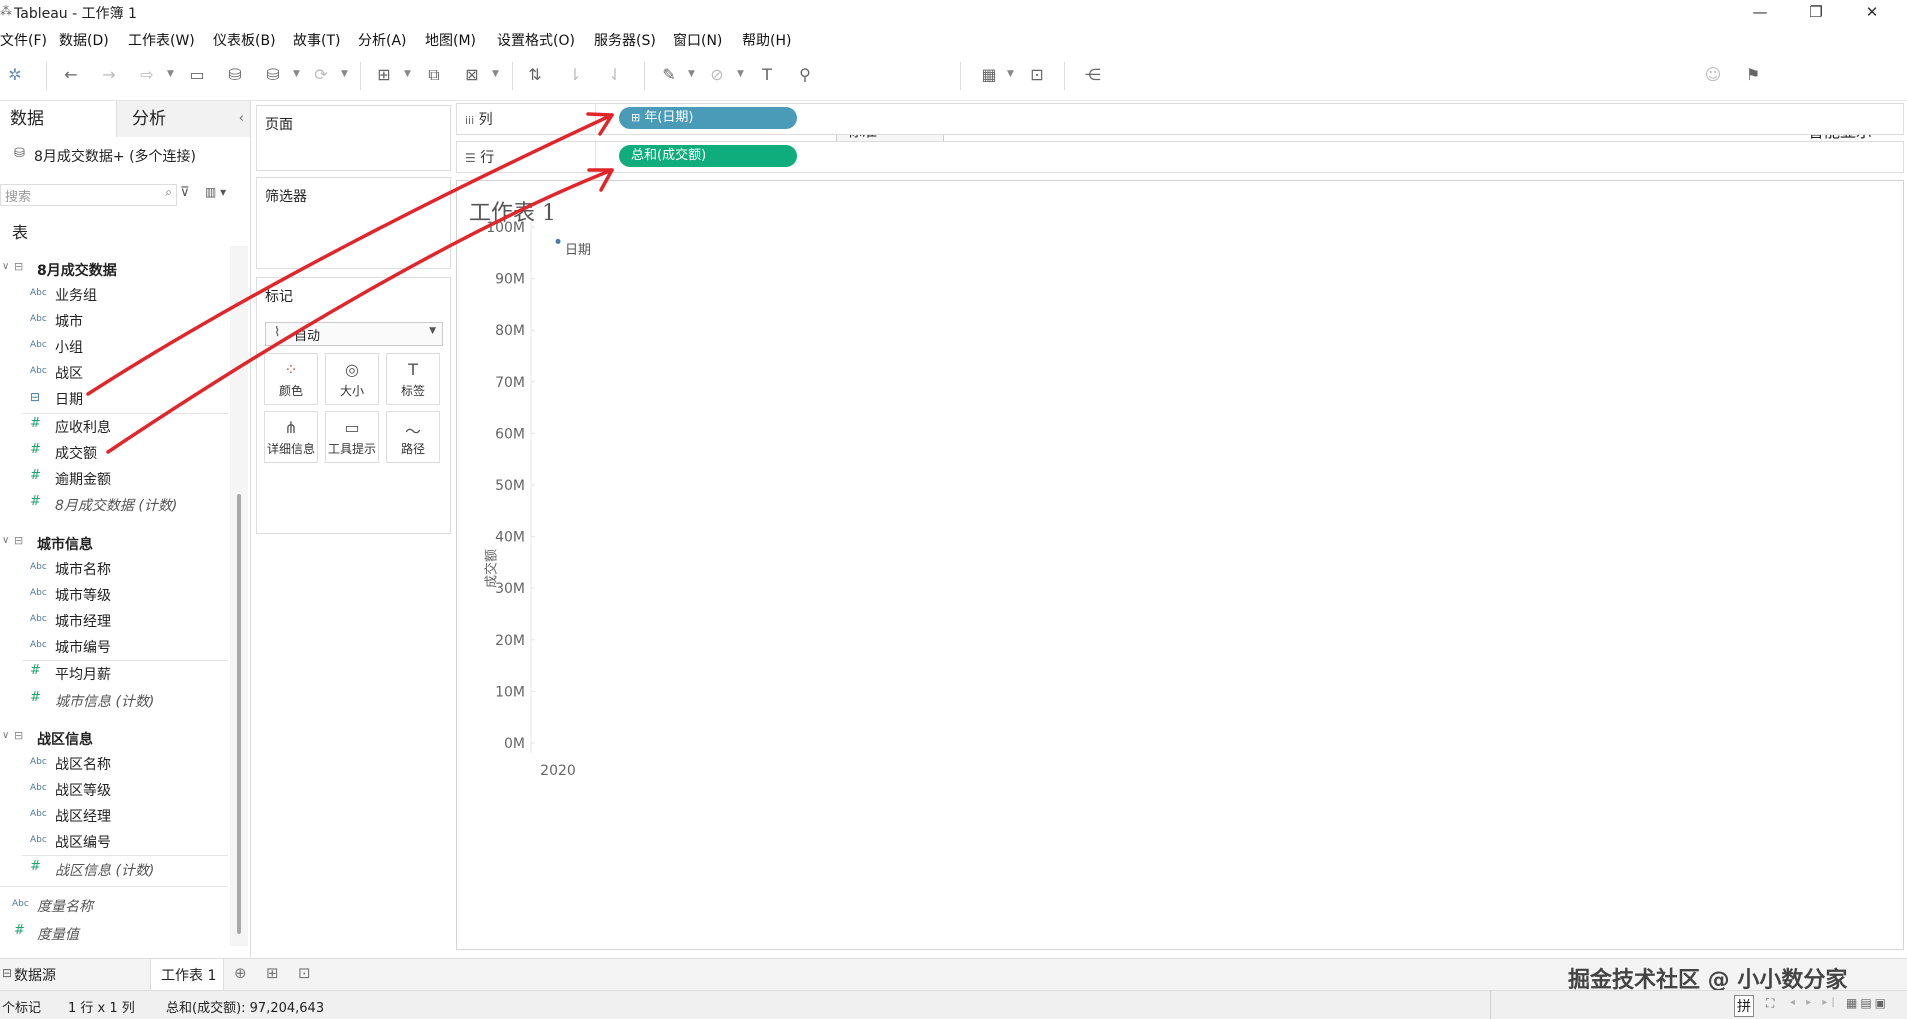 This screenshot has height=1019, width=1907. Describe the element at coordinates (353, 138) in the screenshot. I see `pages-card: 页面` at that location.